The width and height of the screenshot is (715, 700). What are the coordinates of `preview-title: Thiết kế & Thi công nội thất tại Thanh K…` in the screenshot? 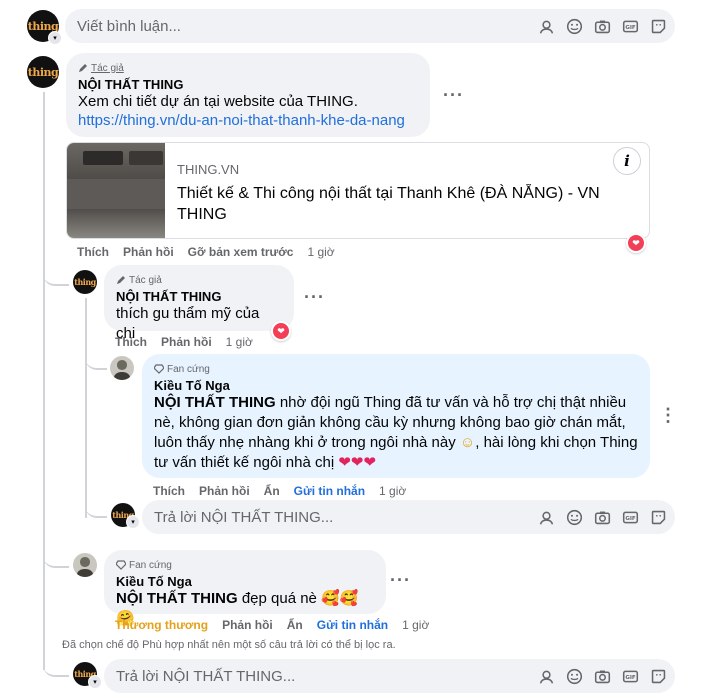 It's located at (407, 204).